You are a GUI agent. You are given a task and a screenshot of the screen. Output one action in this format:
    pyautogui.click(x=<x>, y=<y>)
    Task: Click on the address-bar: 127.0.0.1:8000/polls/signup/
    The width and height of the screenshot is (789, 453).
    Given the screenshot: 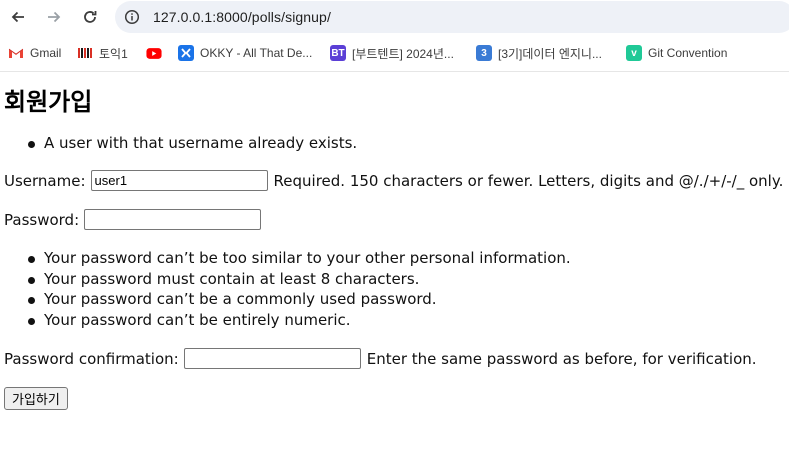 What is the action you would take?
    pyautogui.click(x=452, y=17)
    